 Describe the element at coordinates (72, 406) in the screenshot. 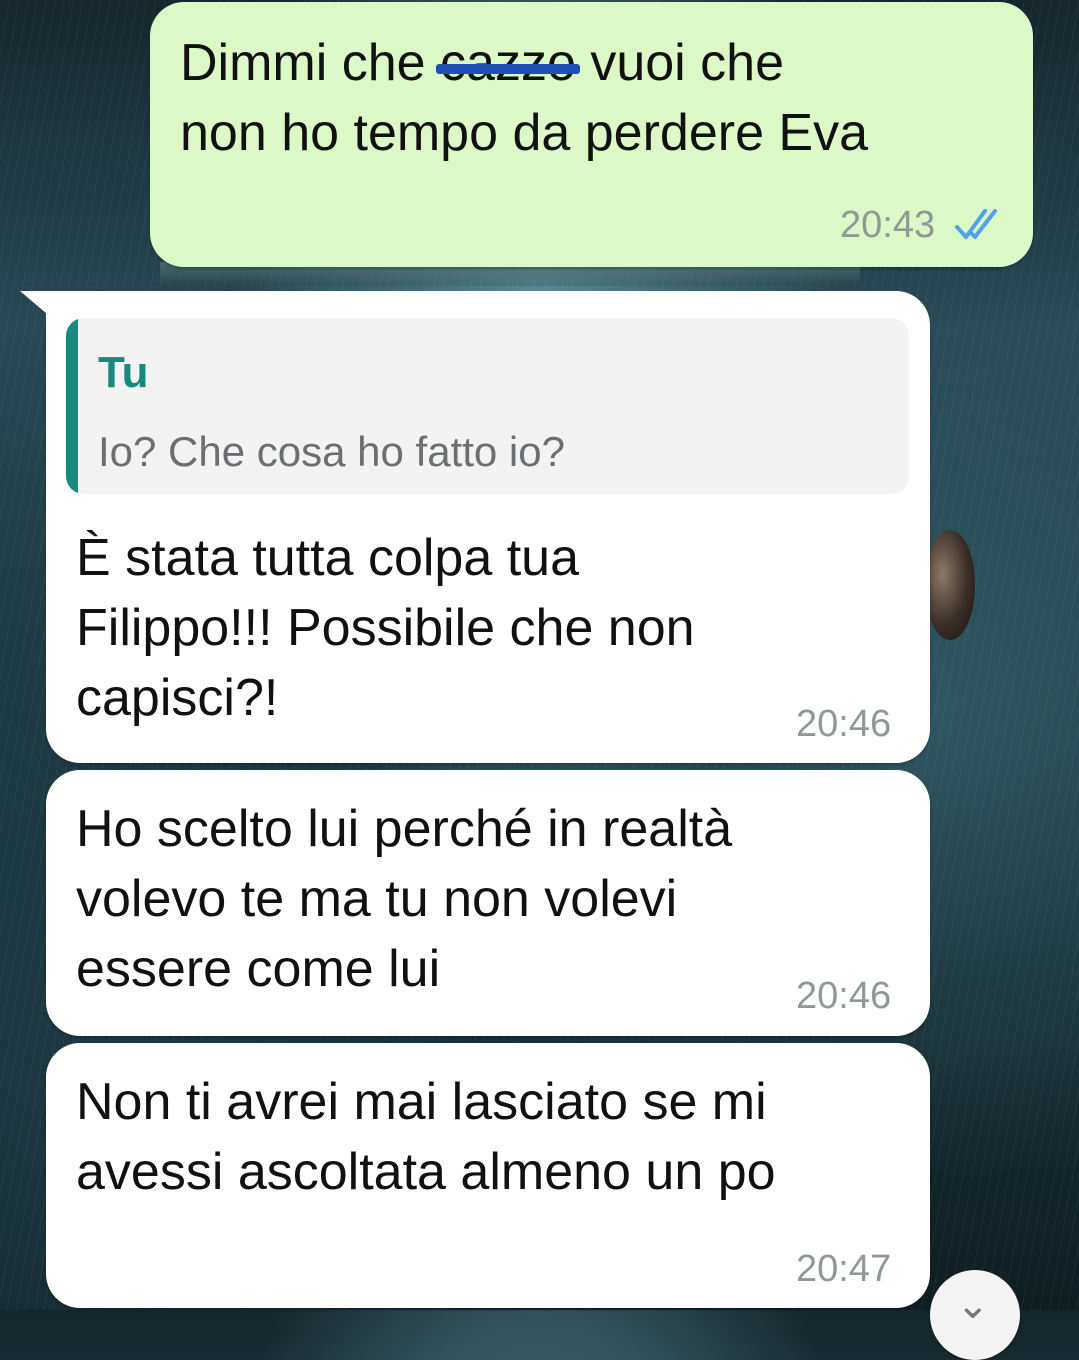

I see `quote-accent-bar` at that location.